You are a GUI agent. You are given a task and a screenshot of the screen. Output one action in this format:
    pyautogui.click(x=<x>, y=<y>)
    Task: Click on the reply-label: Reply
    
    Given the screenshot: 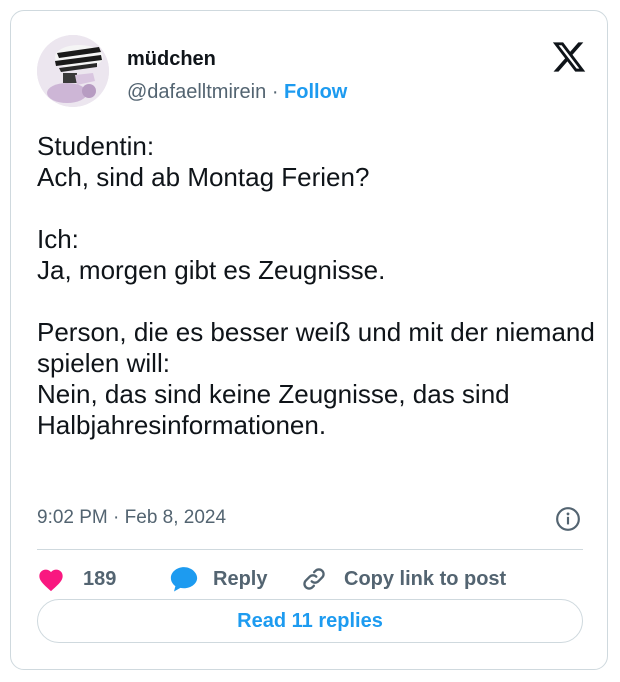 What is the action you would take?
    pyautogui.click(x=240, y=578)
    